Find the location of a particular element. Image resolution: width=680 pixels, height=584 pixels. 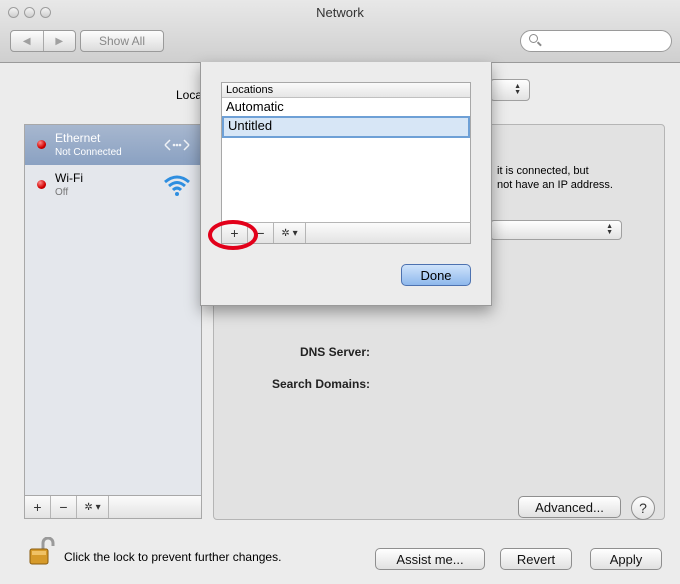

locations-column-header: Locations is located at coordinates (346, 90).